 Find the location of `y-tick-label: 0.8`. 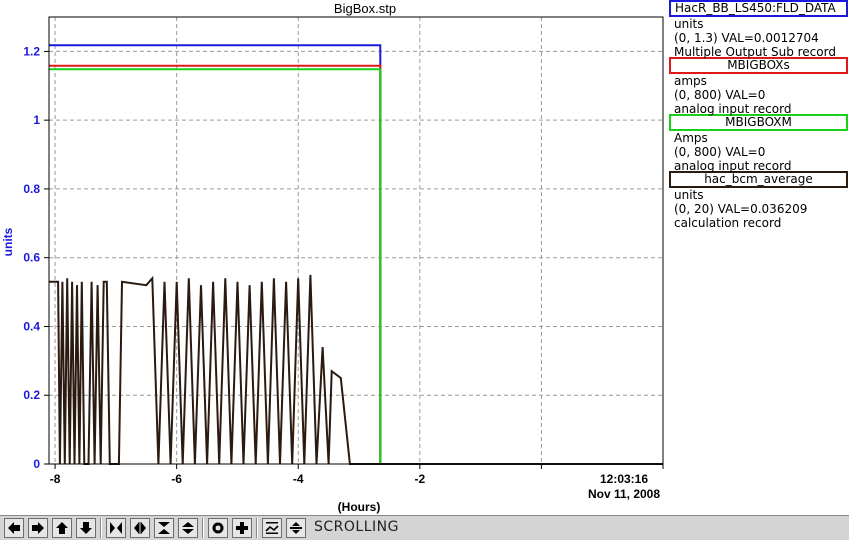

y-tick-label: 0.8 is located at coordinates (31, 189).